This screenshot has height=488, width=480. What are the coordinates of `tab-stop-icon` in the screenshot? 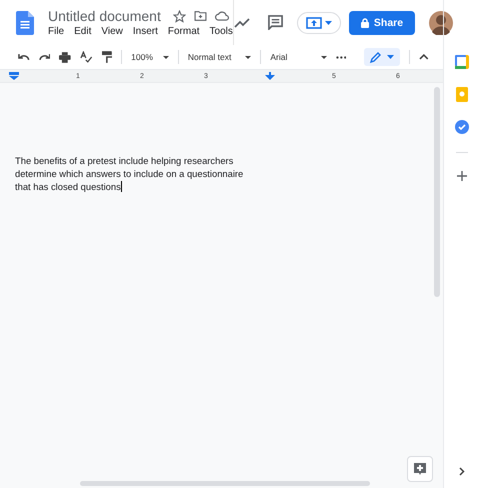 It's located at (270, 76).